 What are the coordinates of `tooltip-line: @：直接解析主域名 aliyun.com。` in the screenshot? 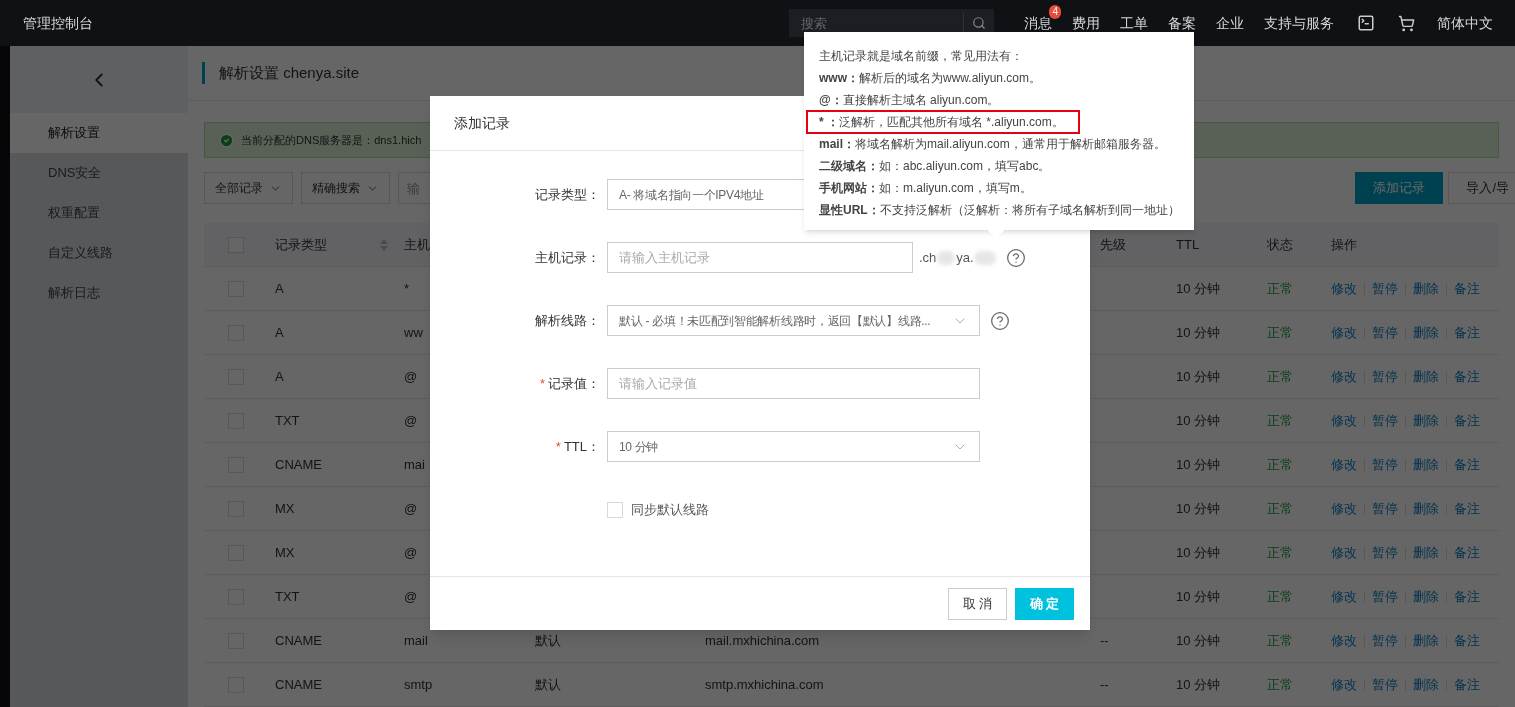 It's located at (909, 100).